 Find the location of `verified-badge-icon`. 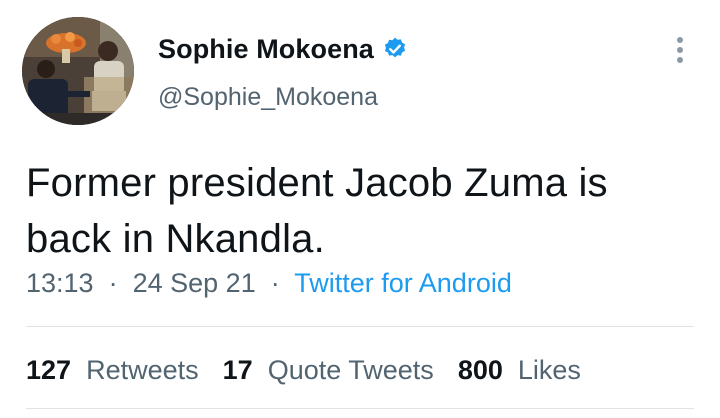

verified-badge-icon is located at coordinates (395, 49).